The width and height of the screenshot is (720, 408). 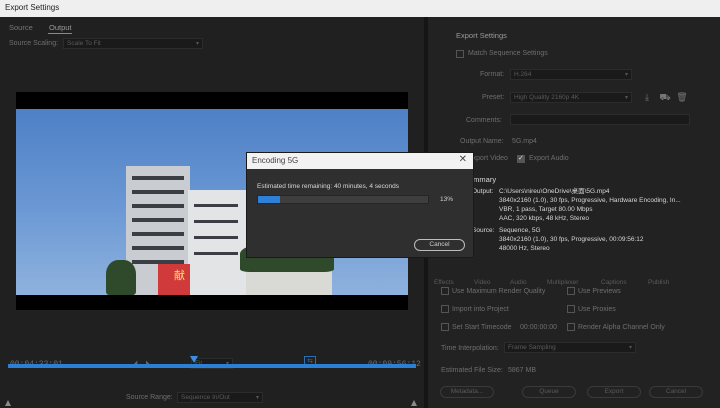 I want to click on progress-fill, so click(x=269, y=199).